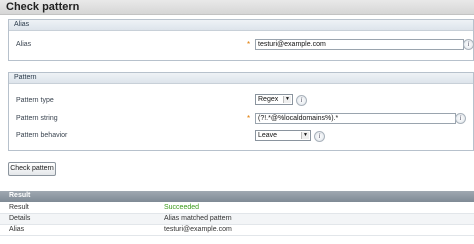 This screenshot has height=244, width=474. What do you see at coordinates (37, 118) in the screenshot?
I see `pattern-string-label: Pattern string` at bounding box center [37, 118].